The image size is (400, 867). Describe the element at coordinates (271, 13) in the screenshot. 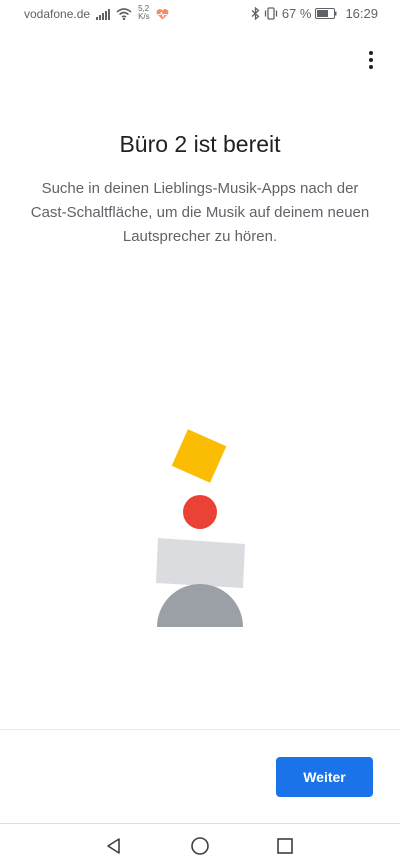

I see `vibrate-icon` at that location.